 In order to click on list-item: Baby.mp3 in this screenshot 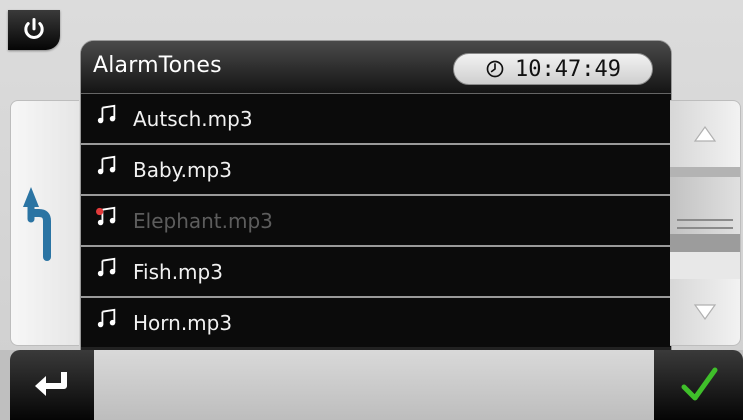, I will do `click(376, 170)`.